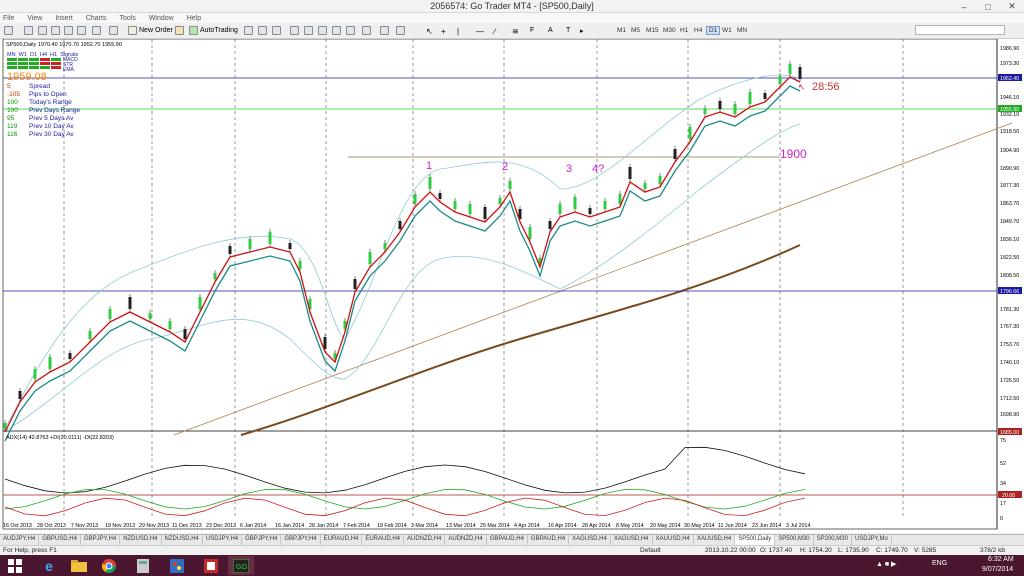  What do you see at coordinates (872, 540) in the screenshot?
I see `chart-tab: USDJPY,Mo` at bounding box center [872, 540].